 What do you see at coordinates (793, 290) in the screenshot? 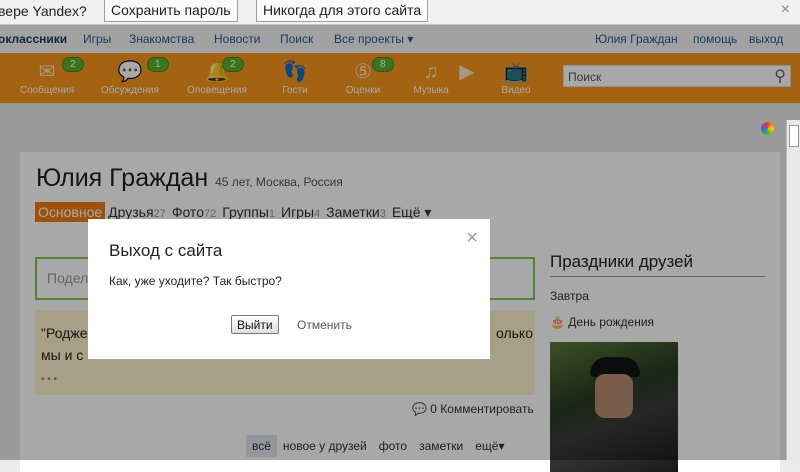
I see `scrollbar` at bounding box center [793, 290].